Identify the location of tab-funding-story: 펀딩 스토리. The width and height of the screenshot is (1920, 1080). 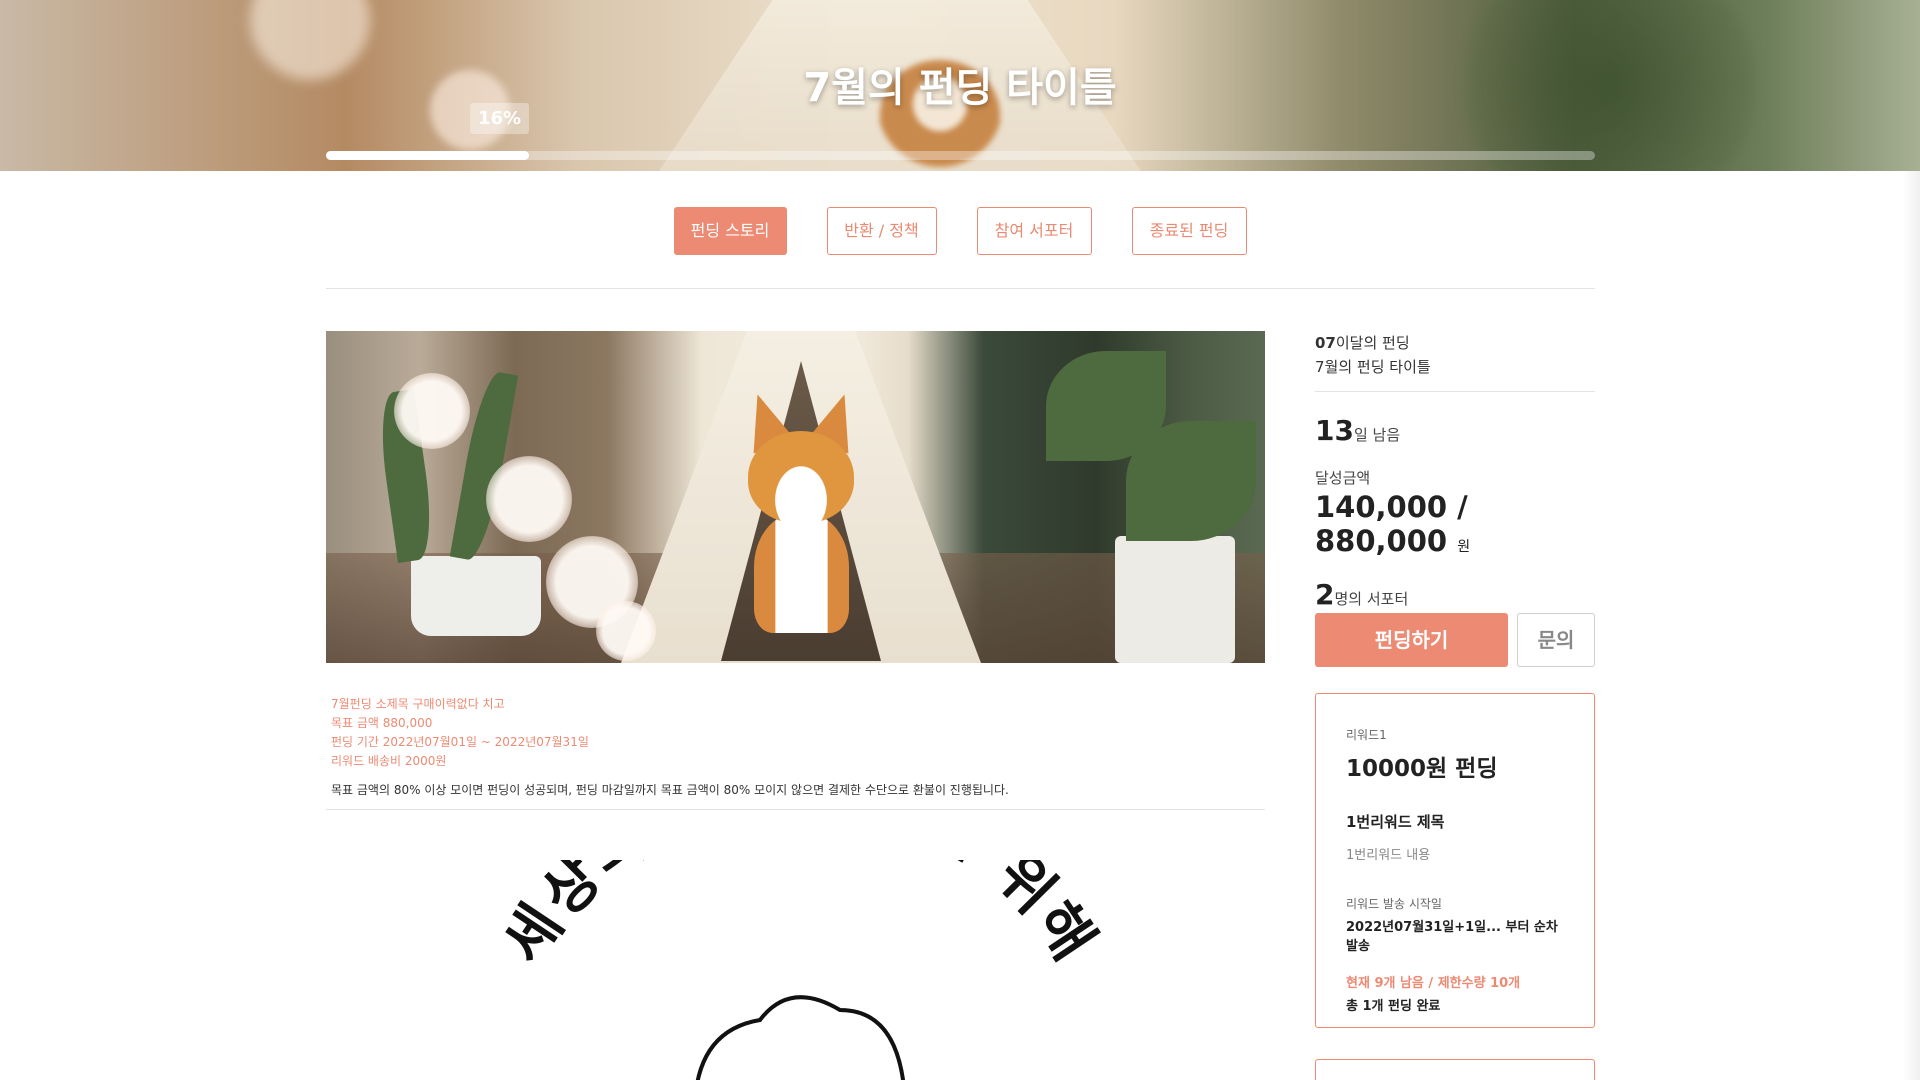
(730, 231).